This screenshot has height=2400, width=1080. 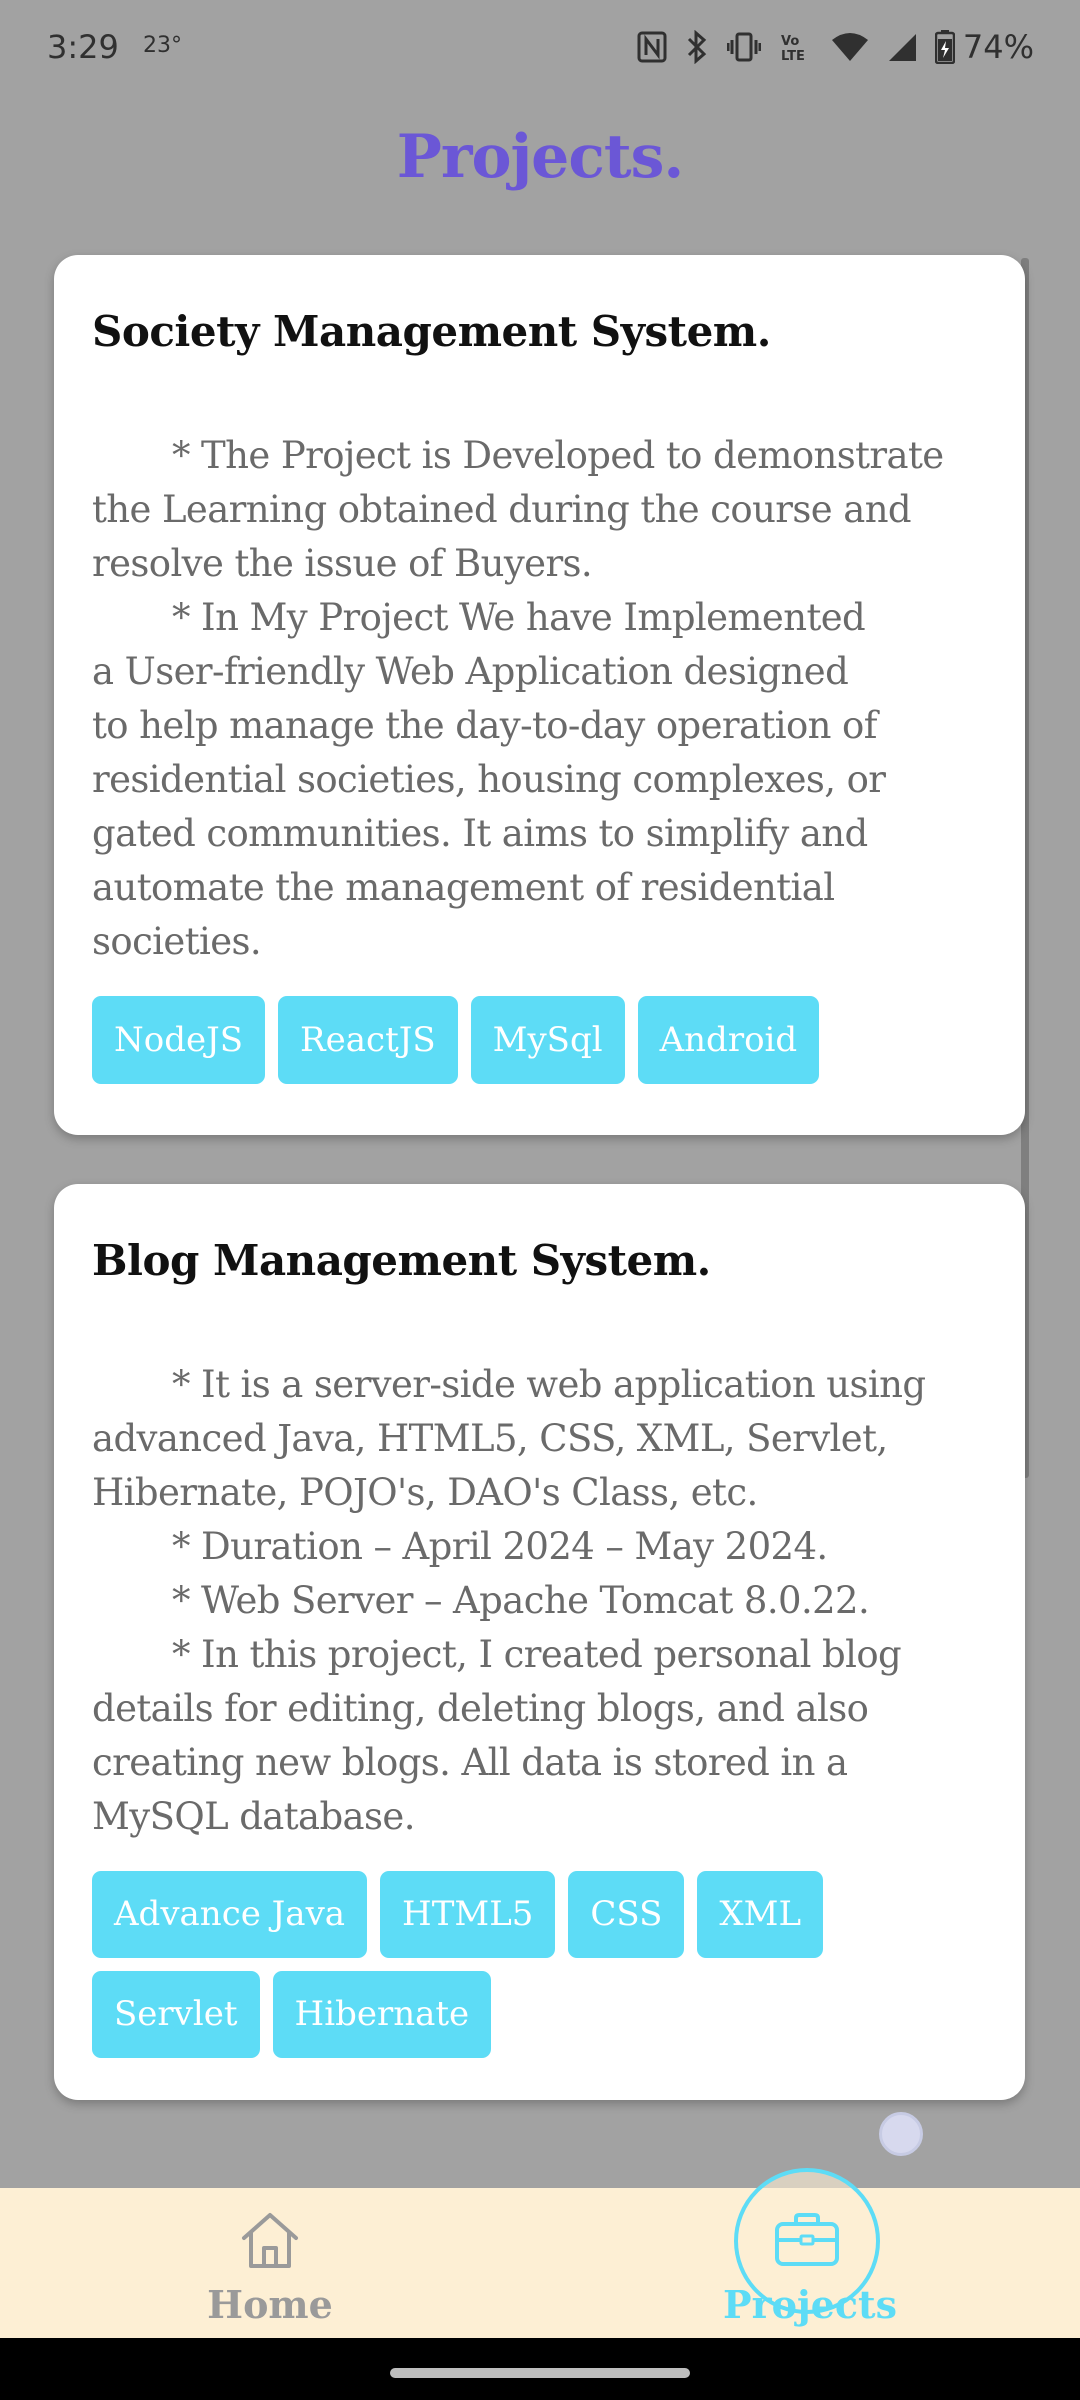 I want to click on briefcase-icon, so click(x=807, y=2242).